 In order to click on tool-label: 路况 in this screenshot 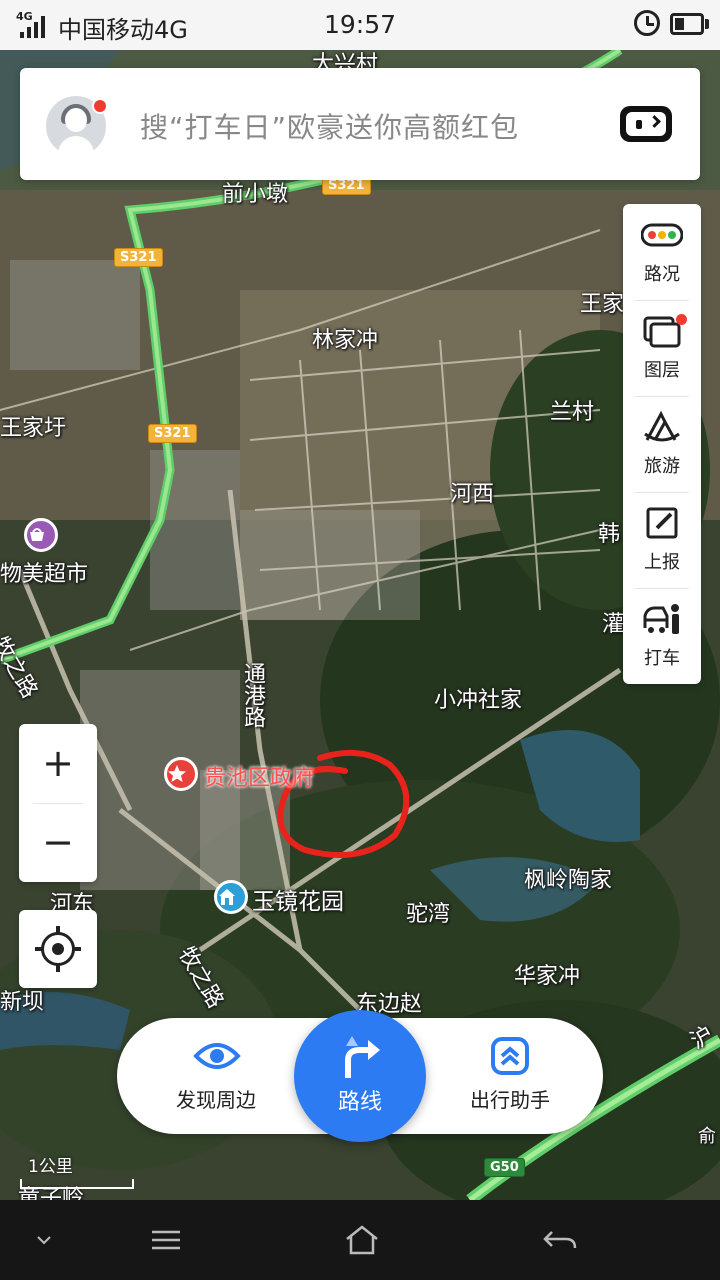, I will do `click(662, 274)`.